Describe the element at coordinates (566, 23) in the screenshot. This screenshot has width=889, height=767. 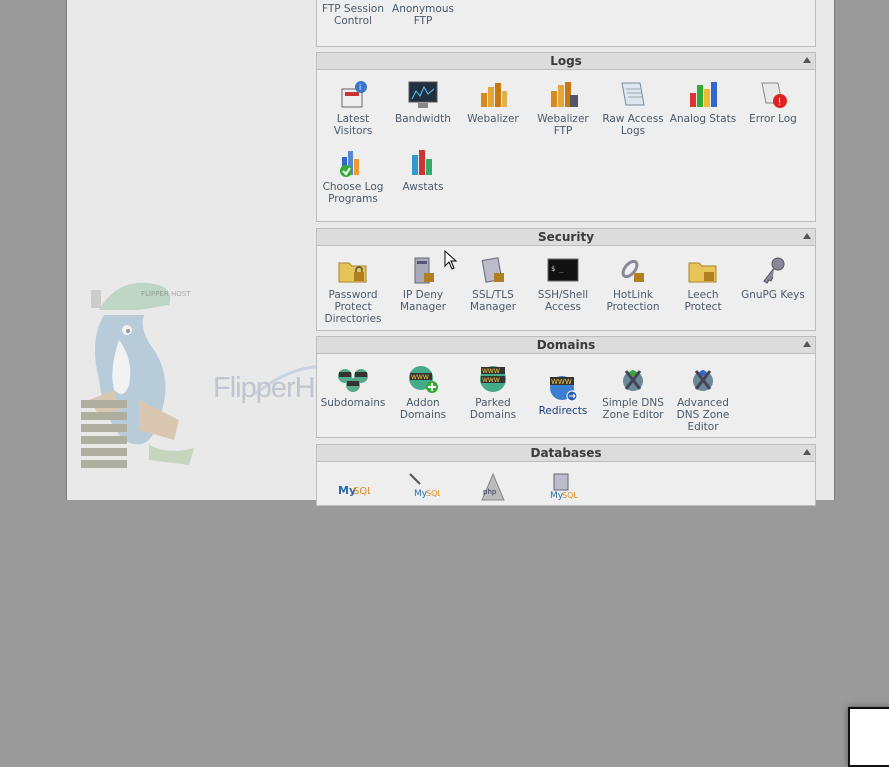
I see `ftp-panel-partial: FTP Session Control Anonymous FTP` at that location.